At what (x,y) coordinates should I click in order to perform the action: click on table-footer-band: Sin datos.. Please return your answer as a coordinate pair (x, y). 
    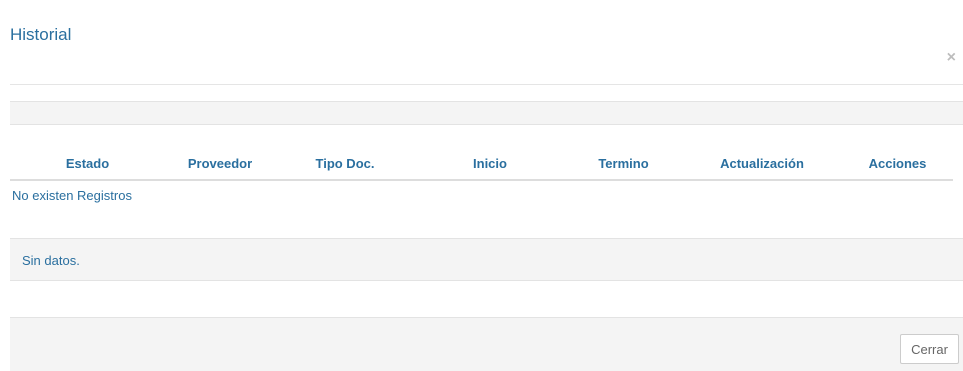
    Looking at the image, I should click on (486, 259).